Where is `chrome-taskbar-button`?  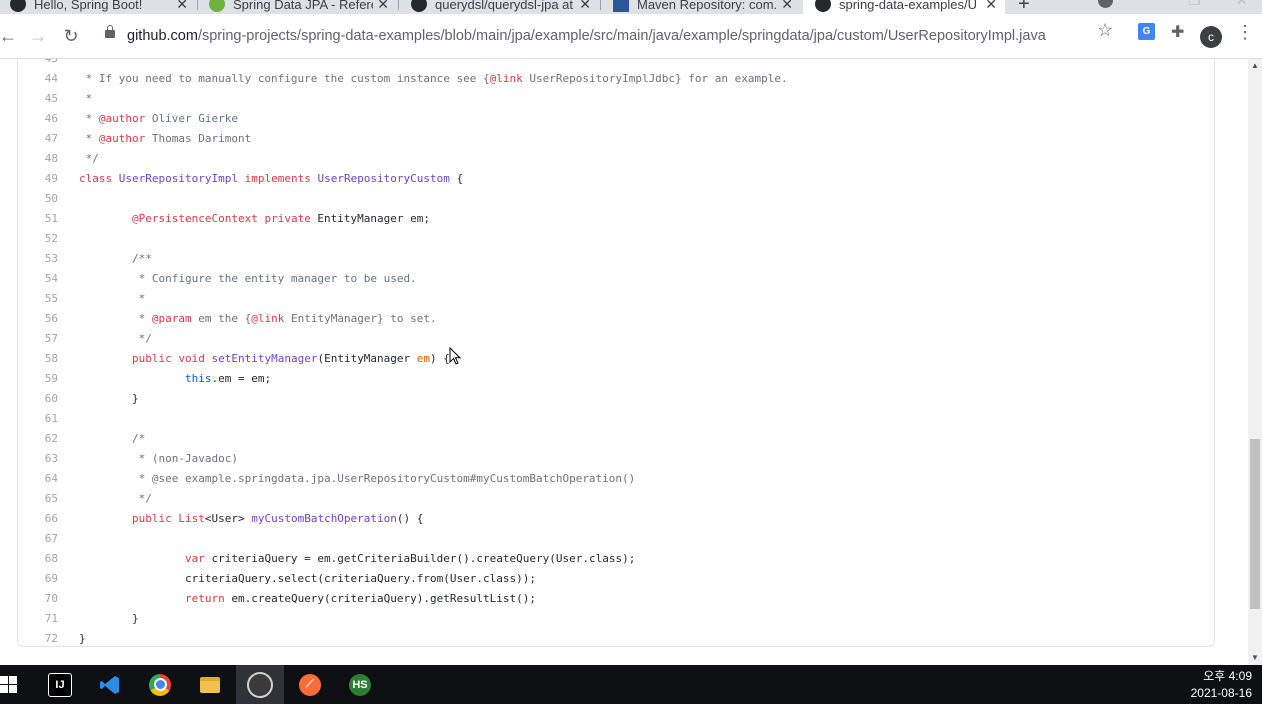
chrome-taskbar-button is located at coordinates (160, 684).